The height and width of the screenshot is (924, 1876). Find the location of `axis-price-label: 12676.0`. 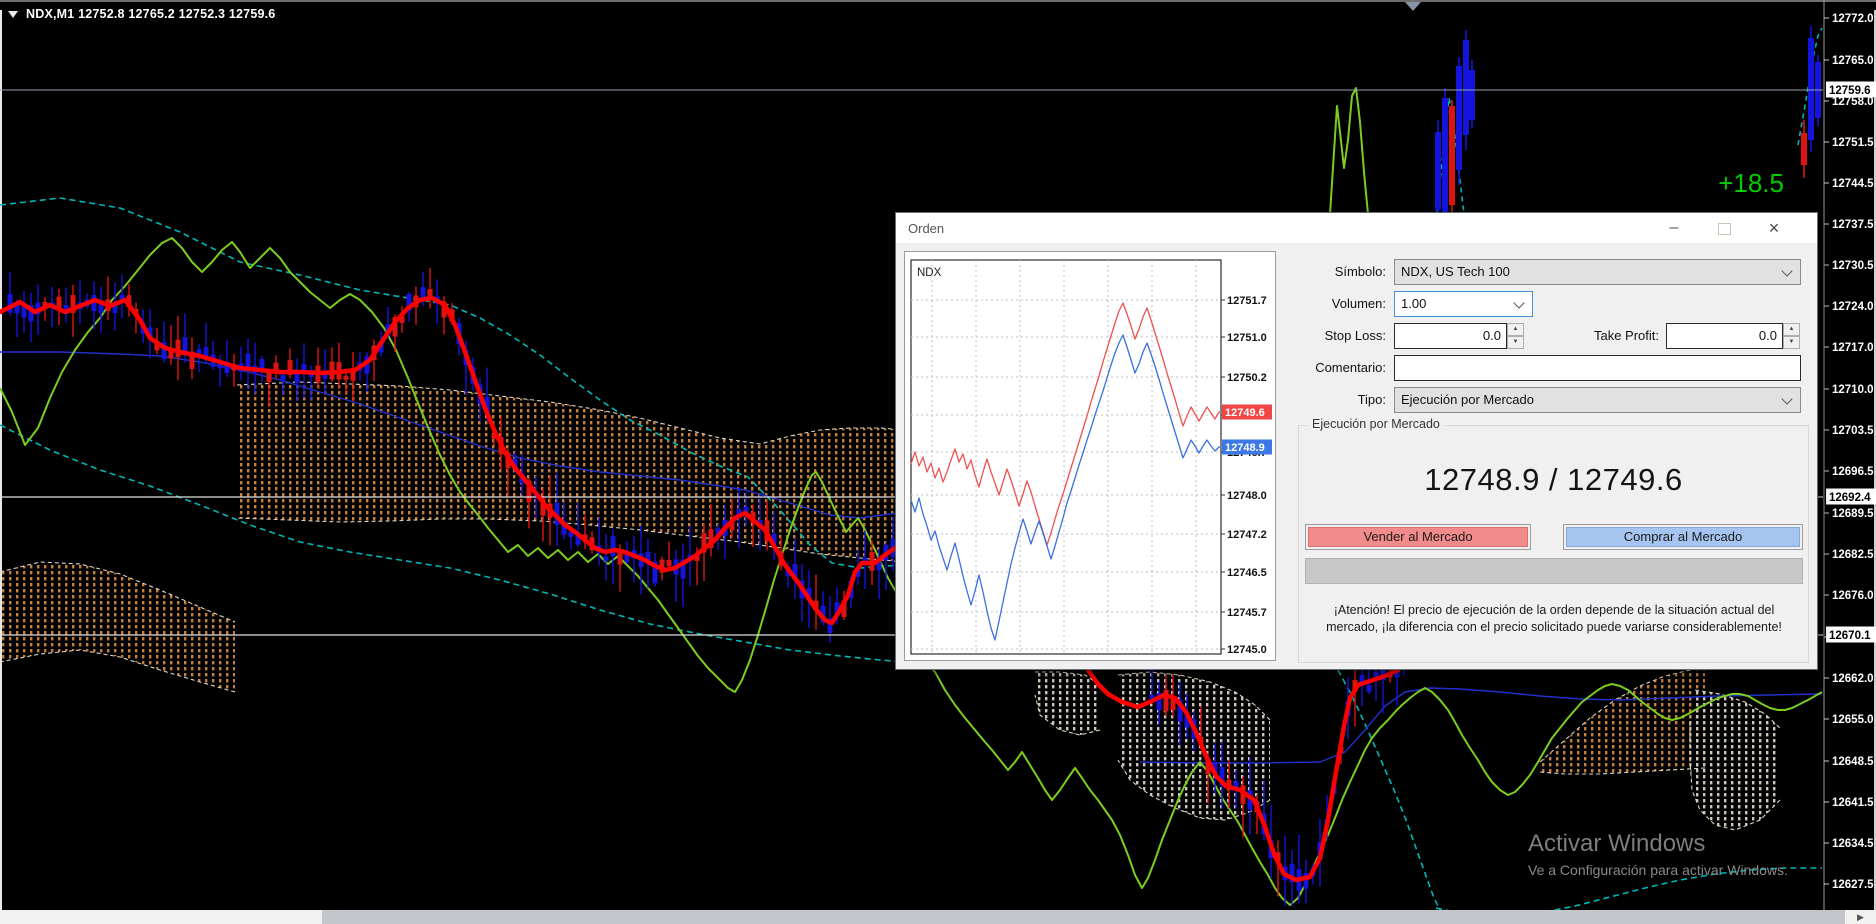

axis-price-label: 12676.0 is located at coordinates (1853, 596).